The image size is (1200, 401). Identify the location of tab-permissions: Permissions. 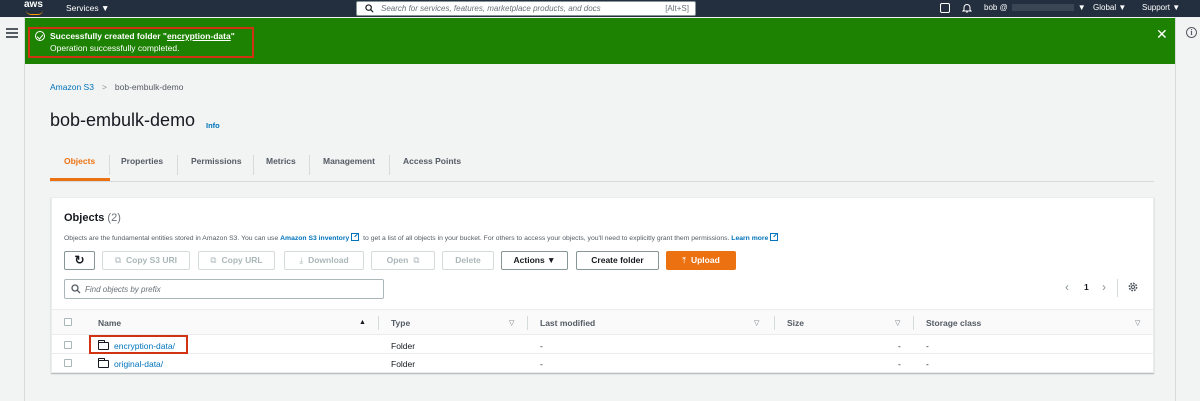
(216, 166).